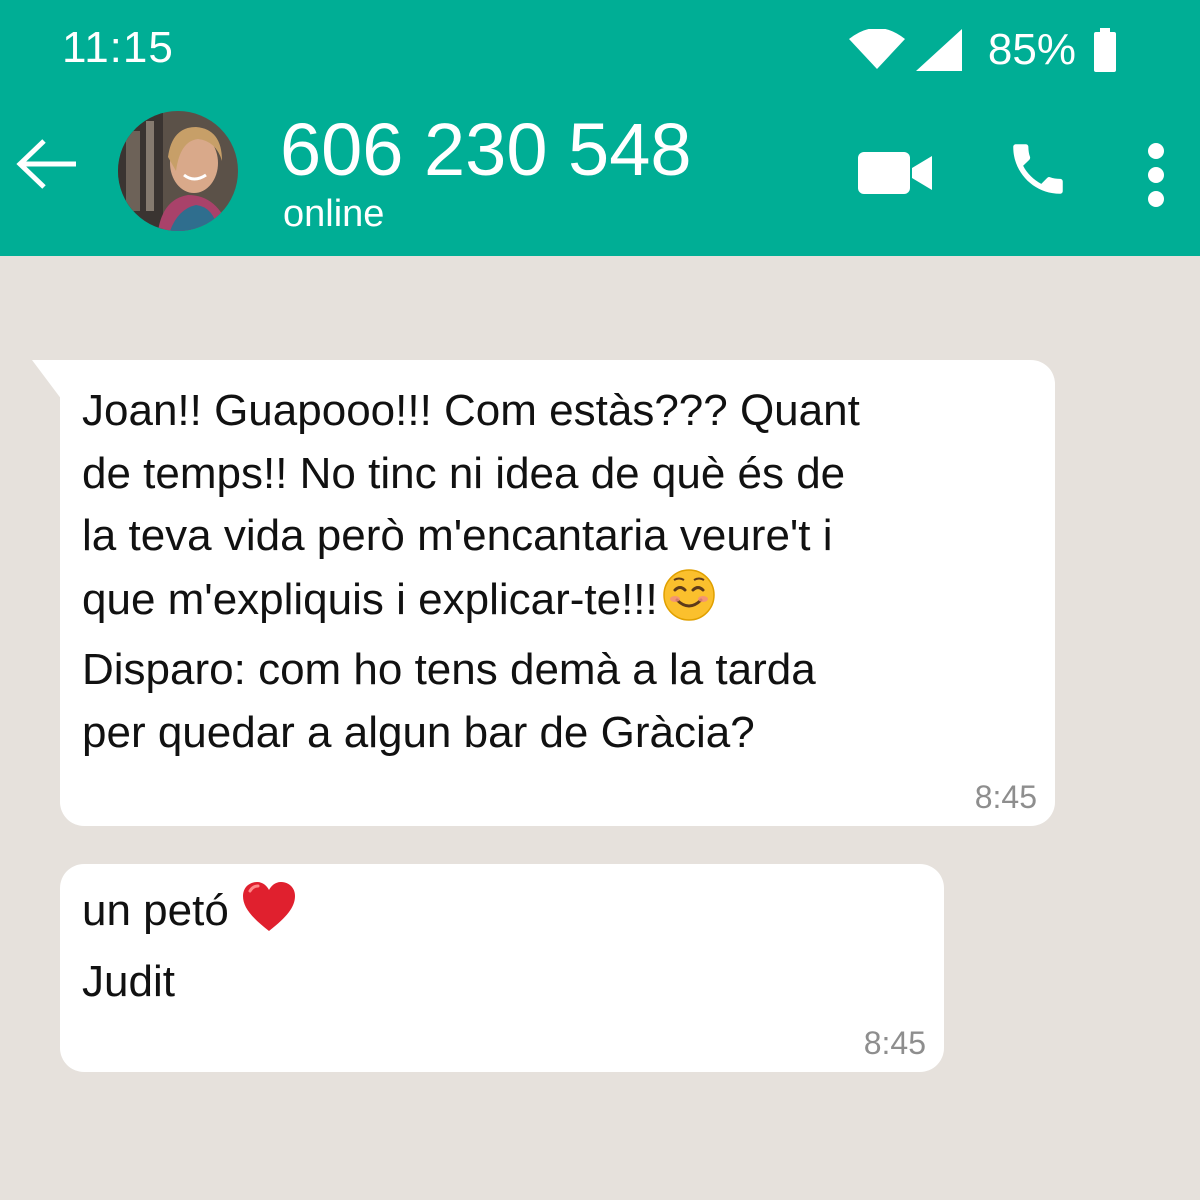  What do you see at coordinates (1031, 49) in the screenshot?
I see `battery-percent: 85%` at bounding box center [1031, 49].